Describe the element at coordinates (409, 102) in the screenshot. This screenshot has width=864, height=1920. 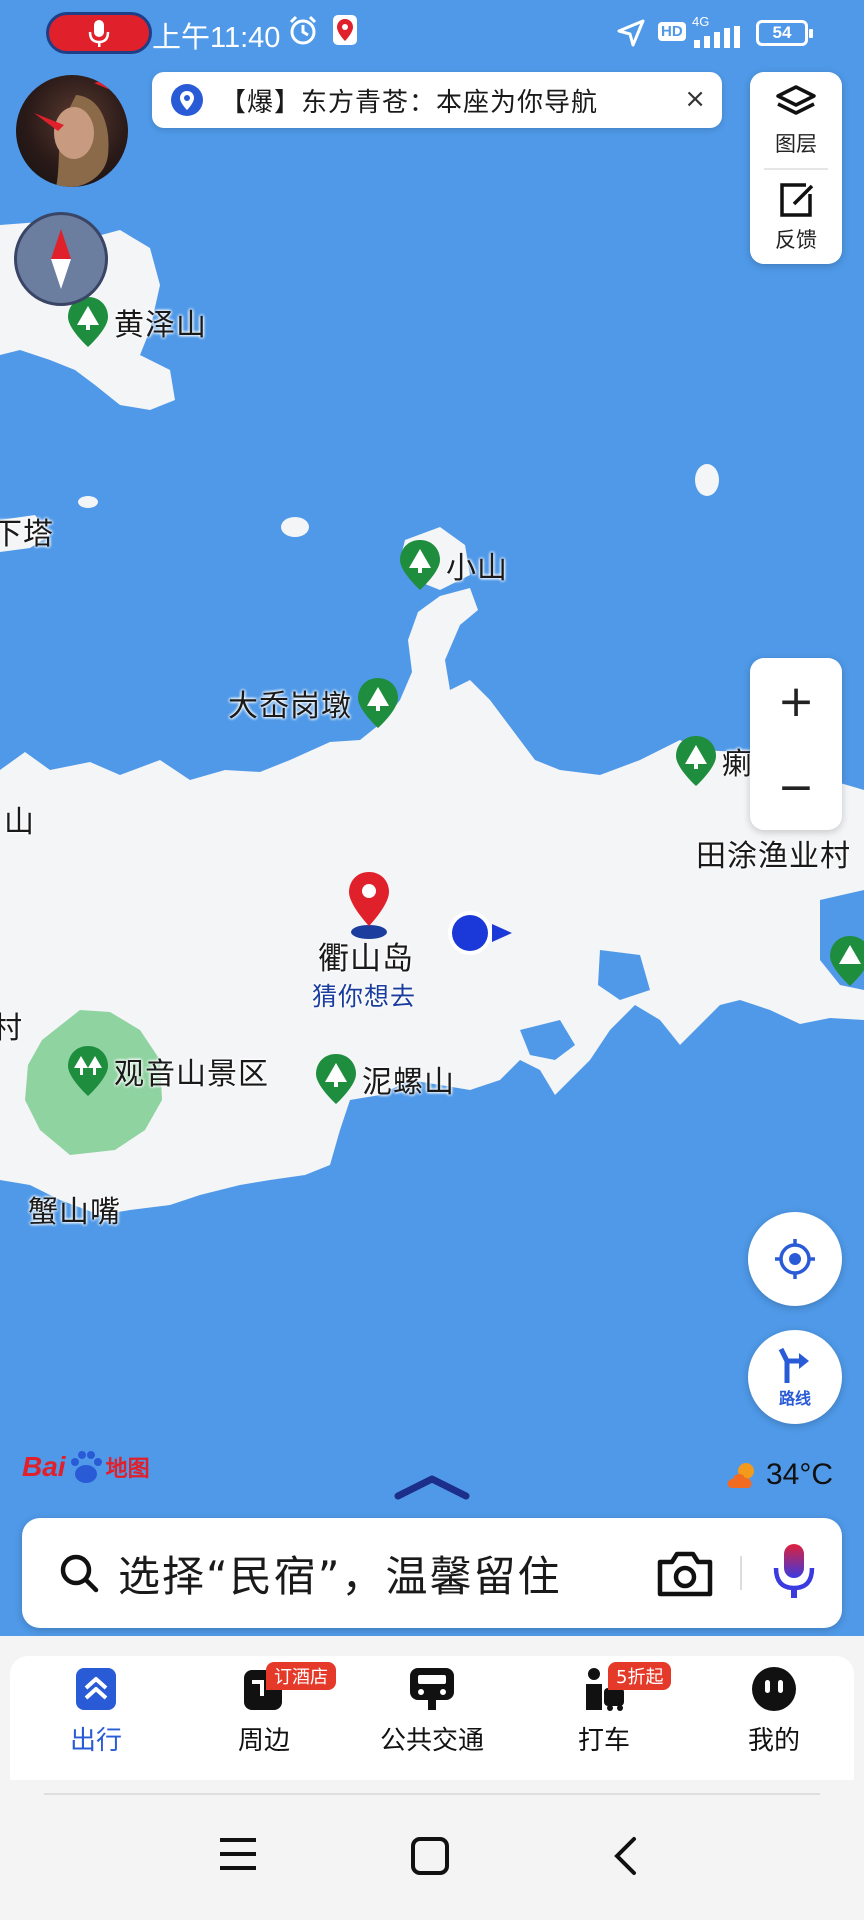
I see `banner-text: 【爆】东方青苍：本座为你导航` at that location.